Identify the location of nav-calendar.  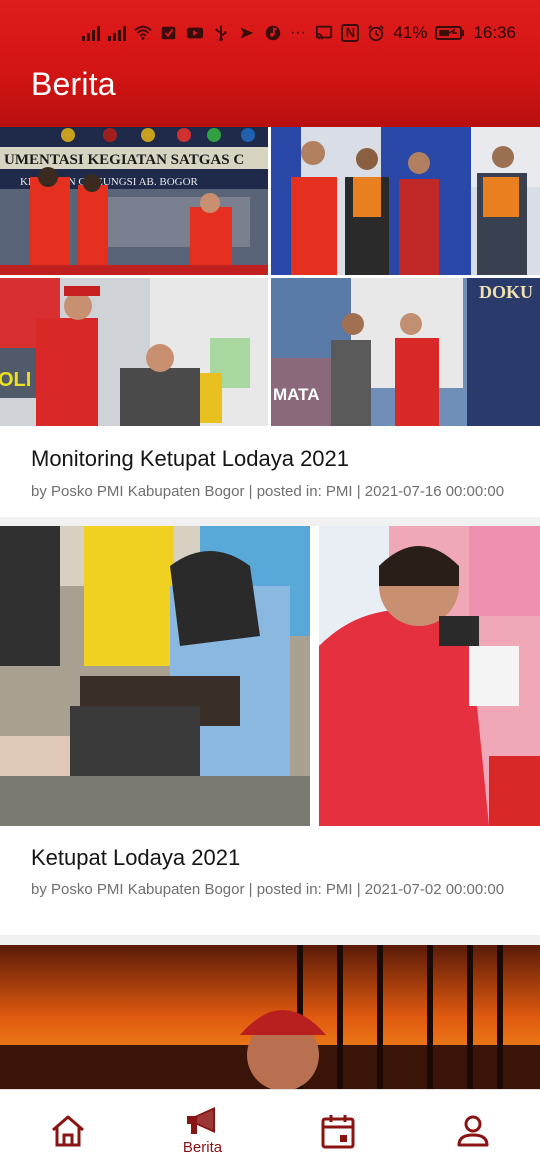
(337, 1130).